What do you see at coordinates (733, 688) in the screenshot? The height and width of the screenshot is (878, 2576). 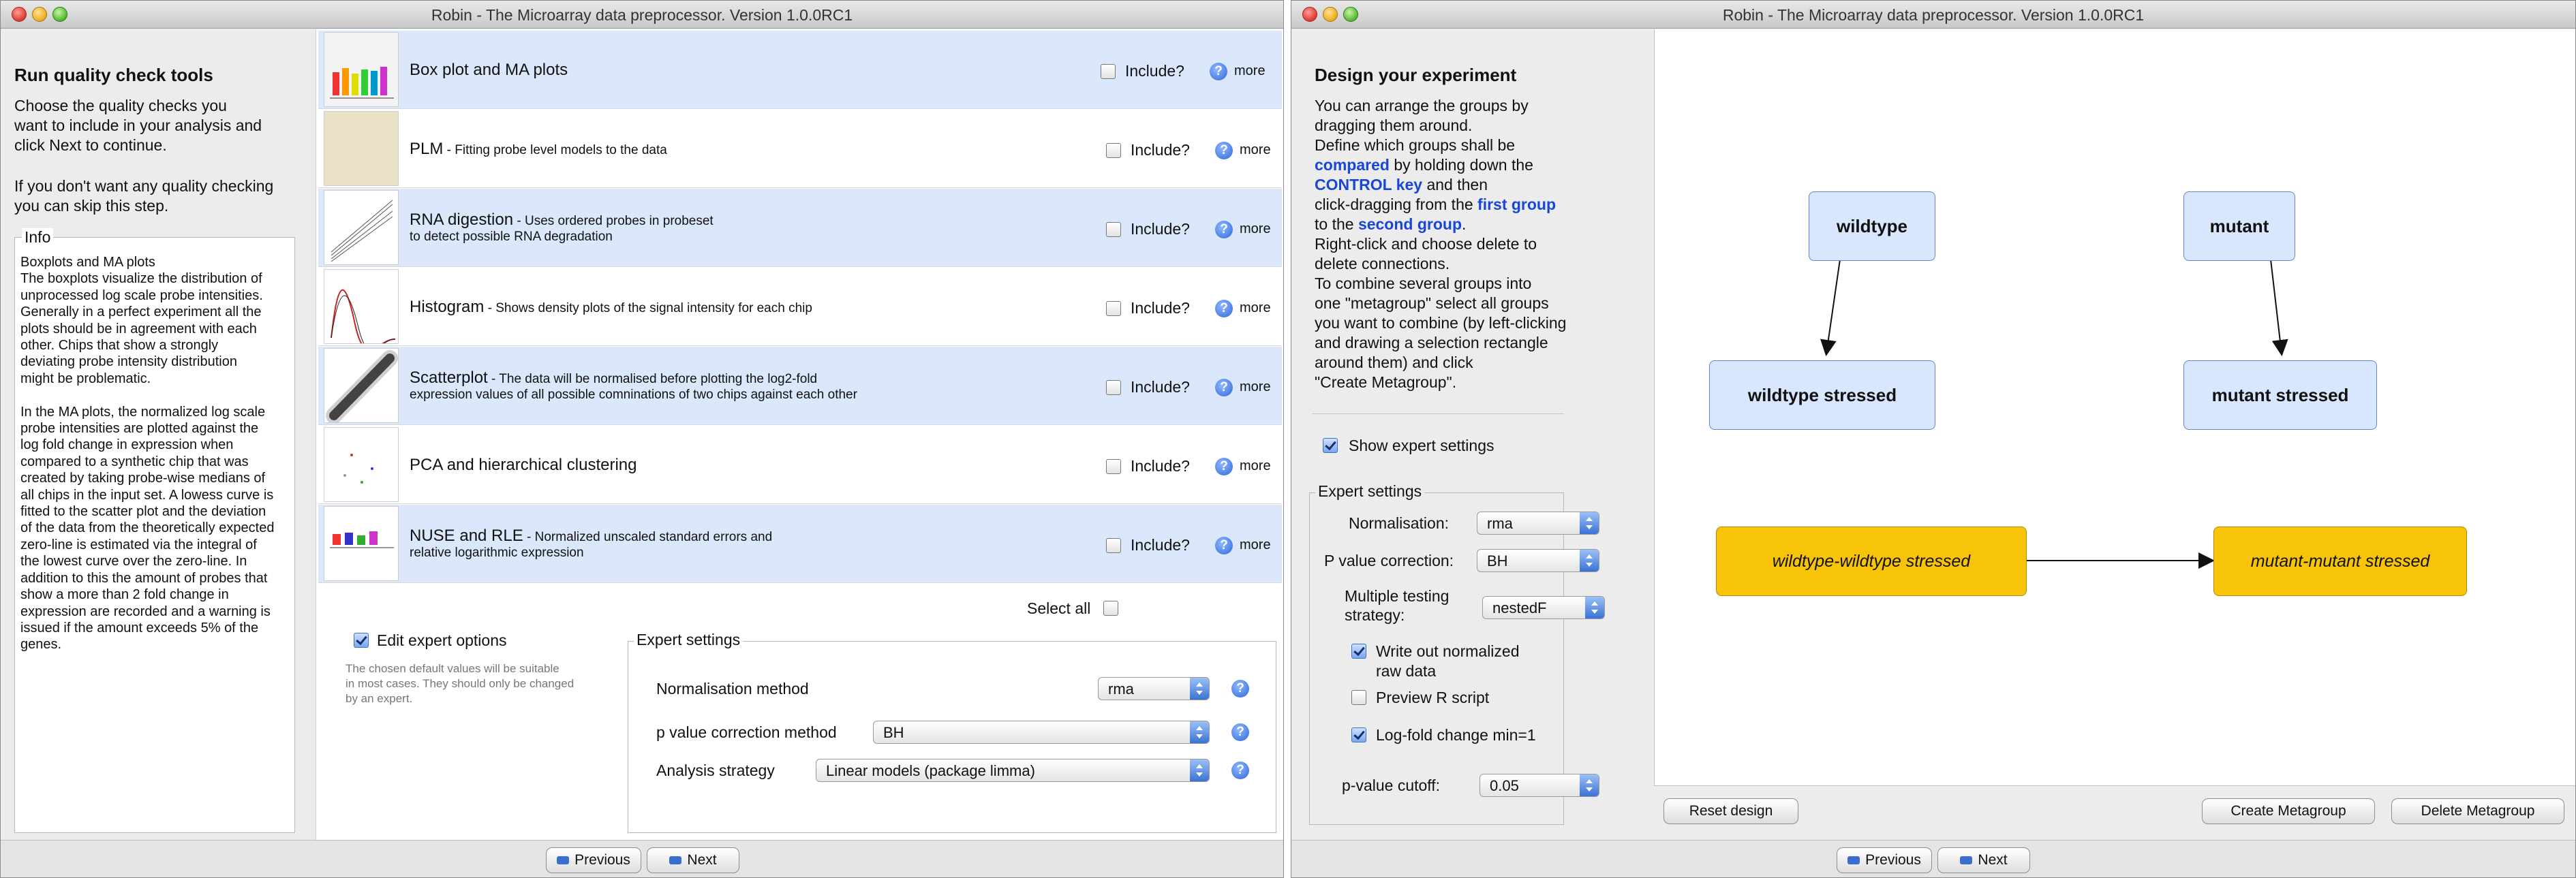 I see `normalisation-method-label: Normalisation method` at bounding box center [733, 688].